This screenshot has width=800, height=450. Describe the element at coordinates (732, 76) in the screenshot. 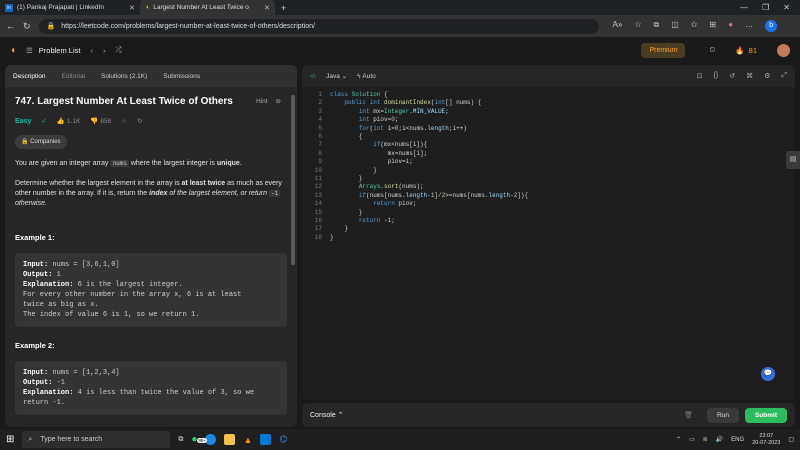

I see `reset-icon: ↺` at that location.